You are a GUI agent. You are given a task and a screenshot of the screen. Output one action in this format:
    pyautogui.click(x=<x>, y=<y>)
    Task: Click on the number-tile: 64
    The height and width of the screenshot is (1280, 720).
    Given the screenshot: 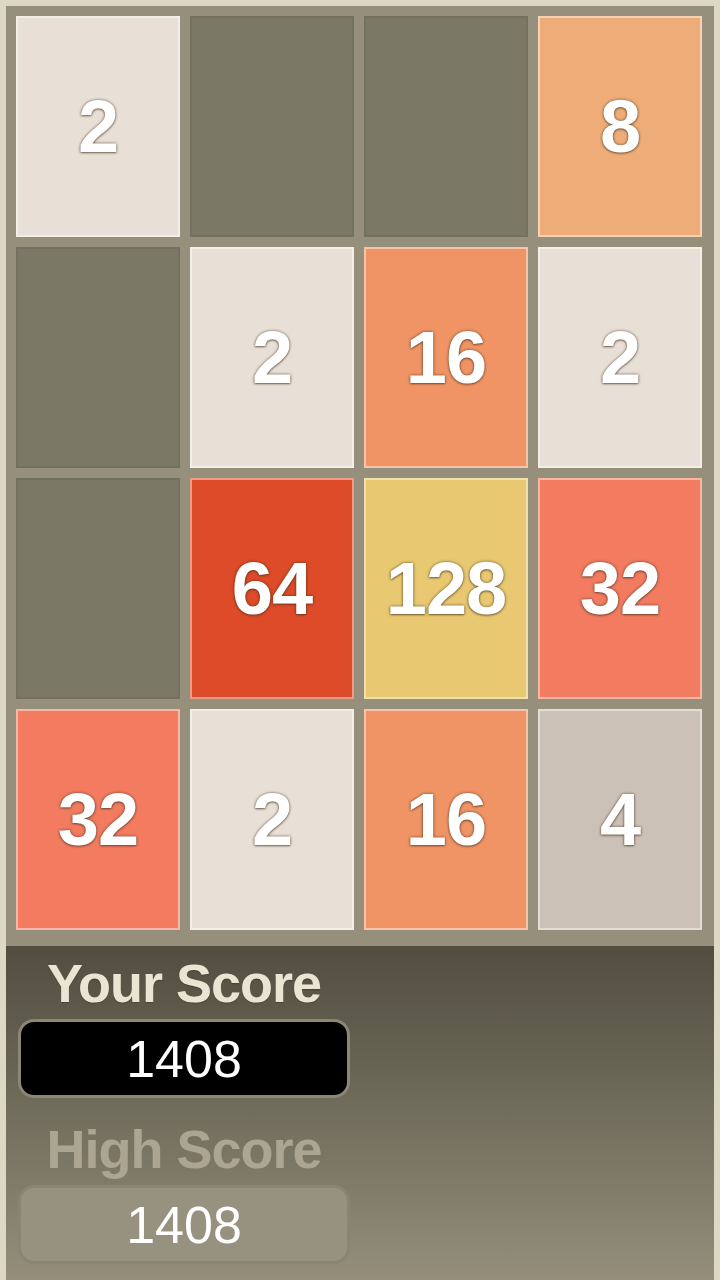 What is the action you would take?
    pyautogui.click(x=272, y=588)
    